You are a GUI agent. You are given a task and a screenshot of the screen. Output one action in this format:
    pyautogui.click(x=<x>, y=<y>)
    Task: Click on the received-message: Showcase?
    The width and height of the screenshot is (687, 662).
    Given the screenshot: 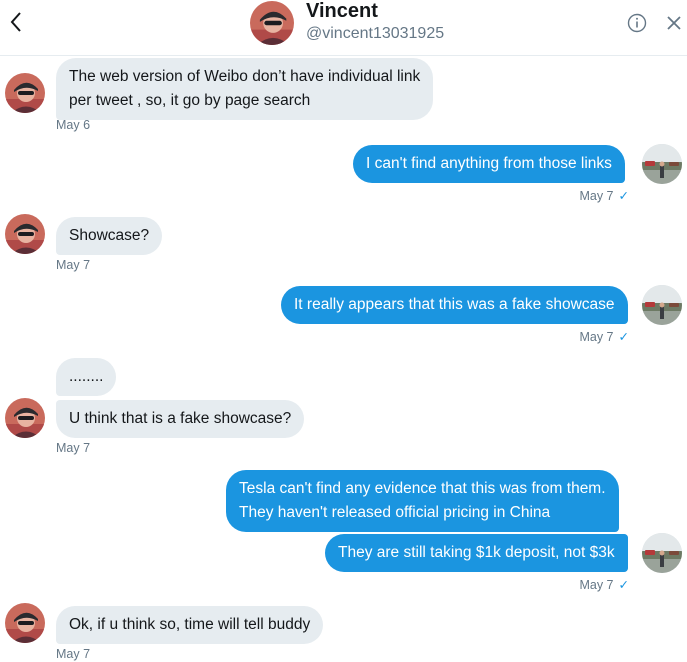 What is the action you would take?
    pyautogui.click(x=109, y=236)
    